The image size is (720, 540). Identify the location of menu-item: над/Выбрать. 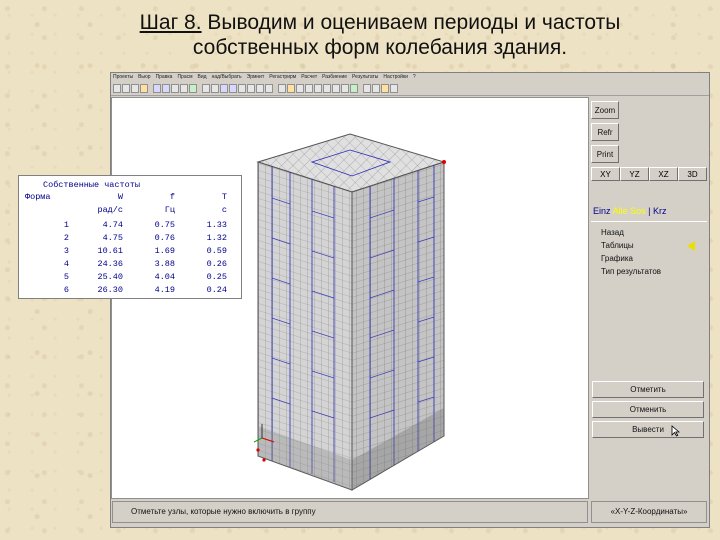
(227, 77).